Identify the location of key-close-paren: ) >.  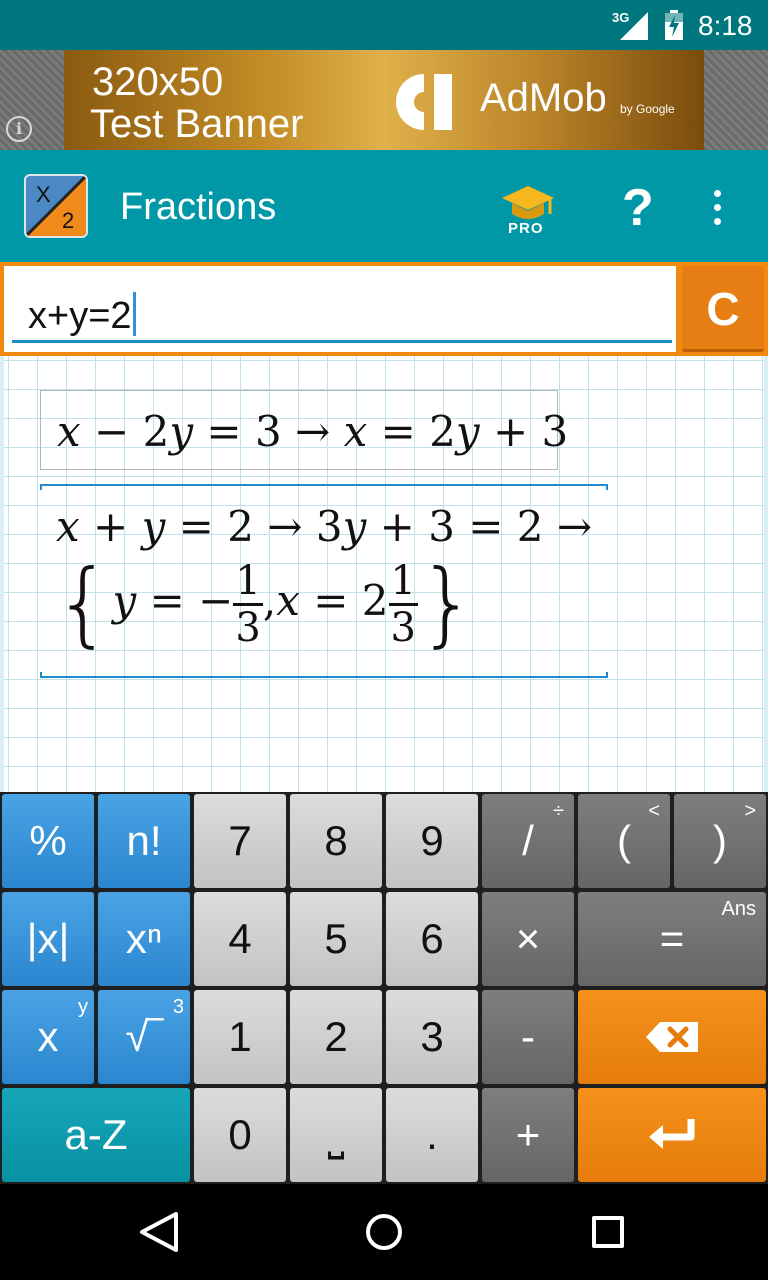
(720, 841).